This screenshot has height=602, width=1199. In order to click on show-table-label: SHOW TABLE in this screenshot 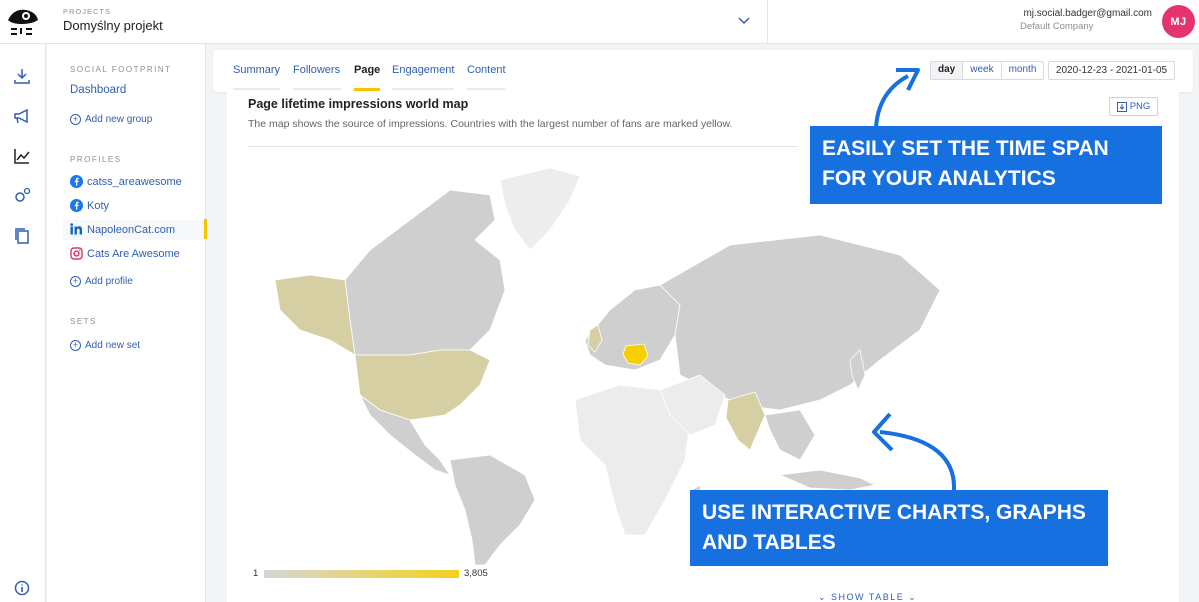, I will do `click(868, 597)`.